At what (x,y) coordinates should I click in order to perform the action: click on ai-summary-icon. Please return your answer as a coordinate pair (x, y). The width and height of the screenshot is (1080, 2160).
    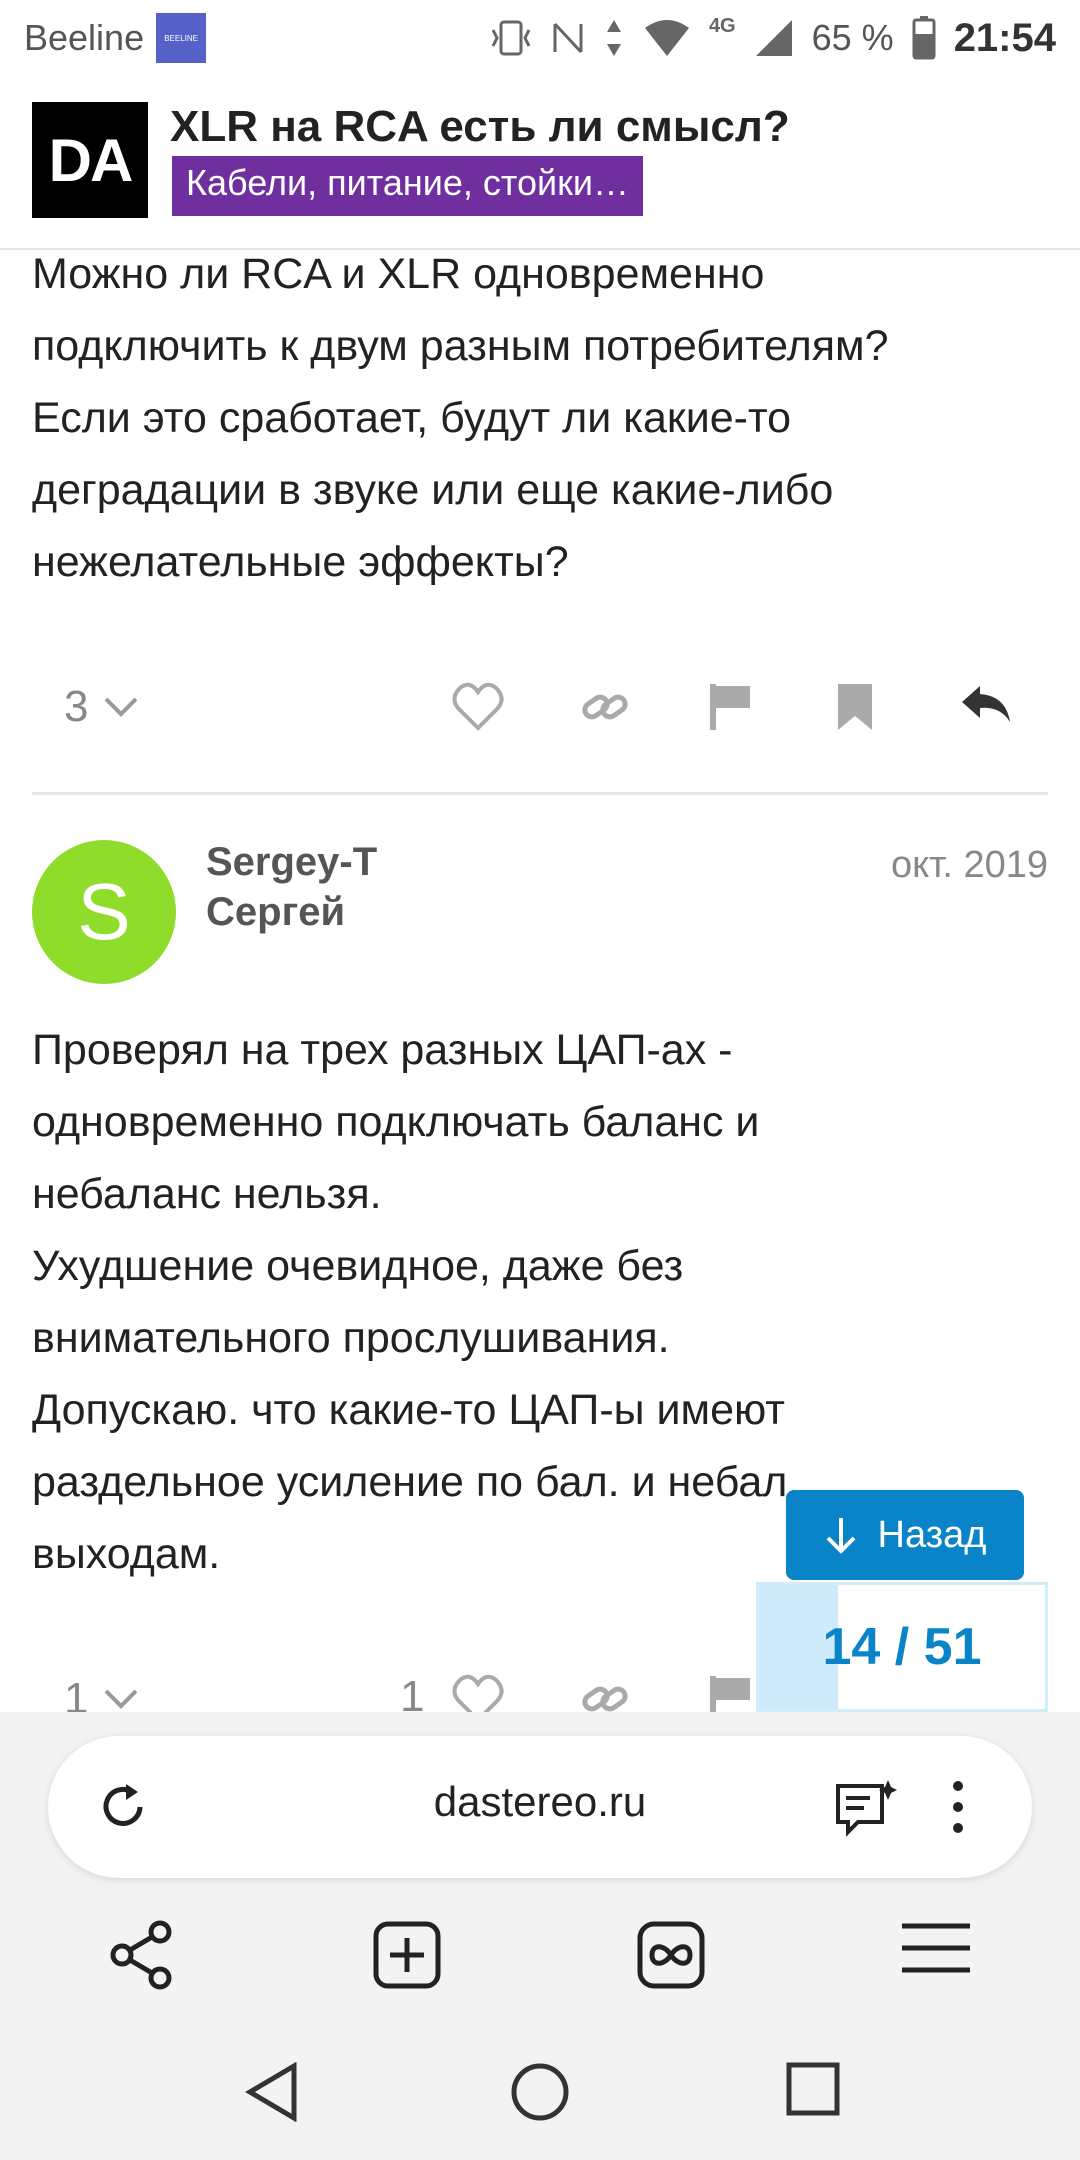
    Looking at the image, I should click on (866, 1808).